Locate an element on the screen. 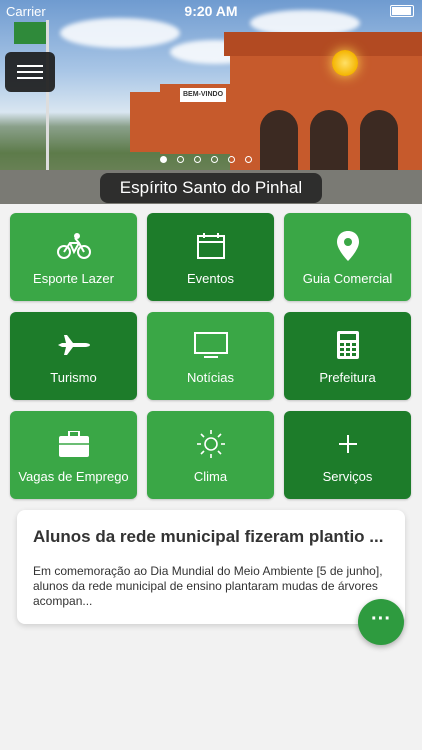 The height and width of the screenshot is (750, 422). hamburger-menu-button is located at coordinates (30, 72).